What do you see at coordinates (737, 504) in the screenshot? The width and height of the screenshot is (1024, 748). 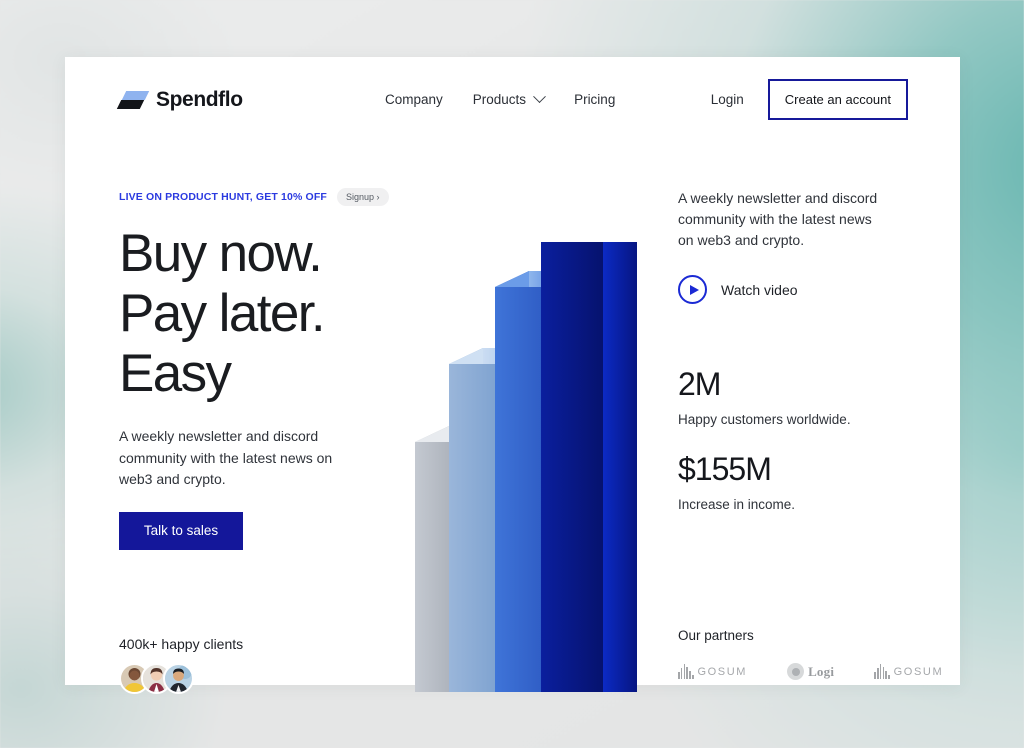 I see `stat-label: Increase in income.` at bounding box center [737, 504].